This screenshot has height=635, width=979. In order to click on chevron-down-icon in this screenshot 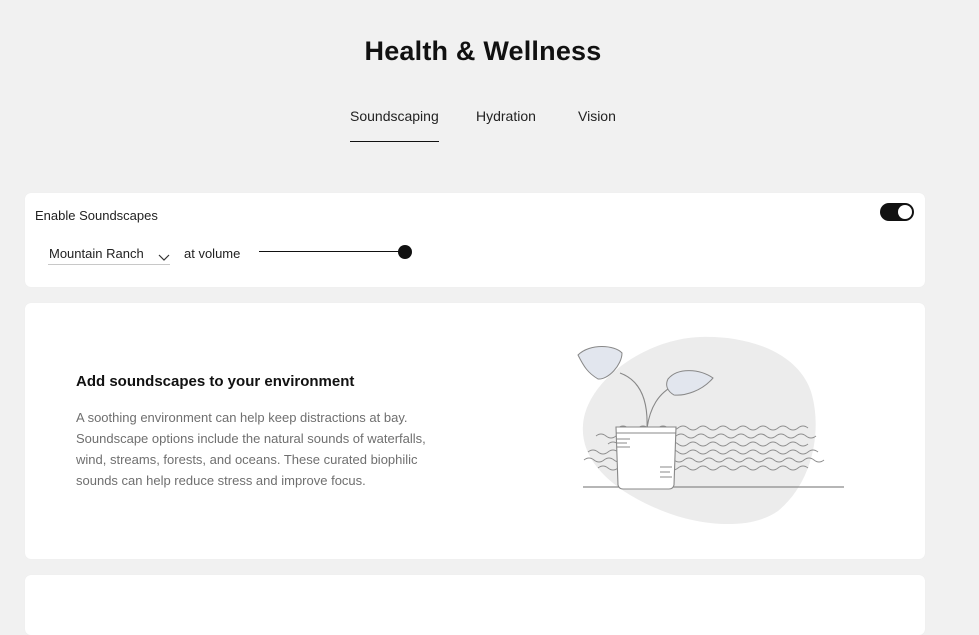, I will do `click(164, 258)`.